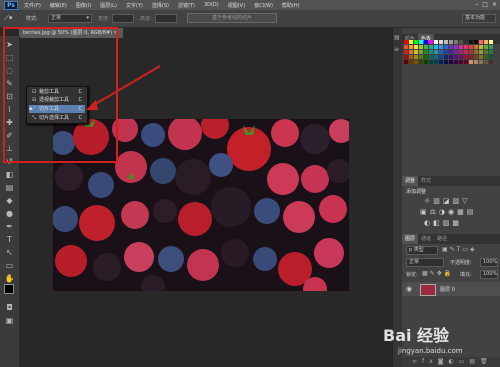 This screenshot has width=500, height=367. What do you see at coordinates (479, 18) in the screenshot?
I see `workspace-switcher: 基本功能` at bounding box center [479, 18].